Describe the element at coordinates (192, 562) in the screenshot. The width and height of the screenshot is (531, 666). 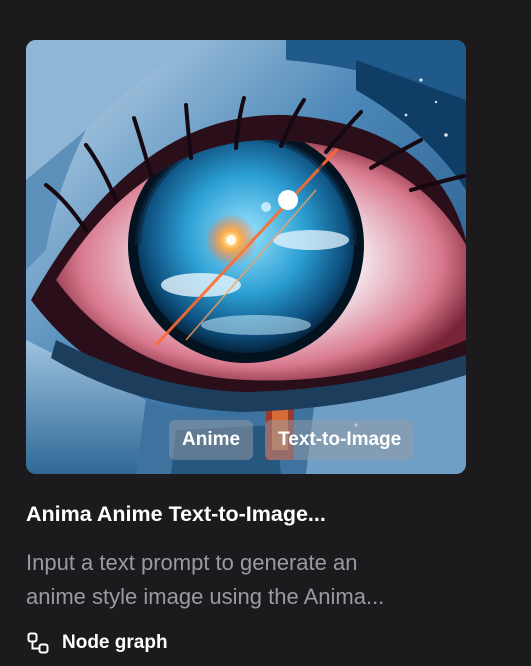
I see `card-description-line: Input a text prompt to generate an` at that location.